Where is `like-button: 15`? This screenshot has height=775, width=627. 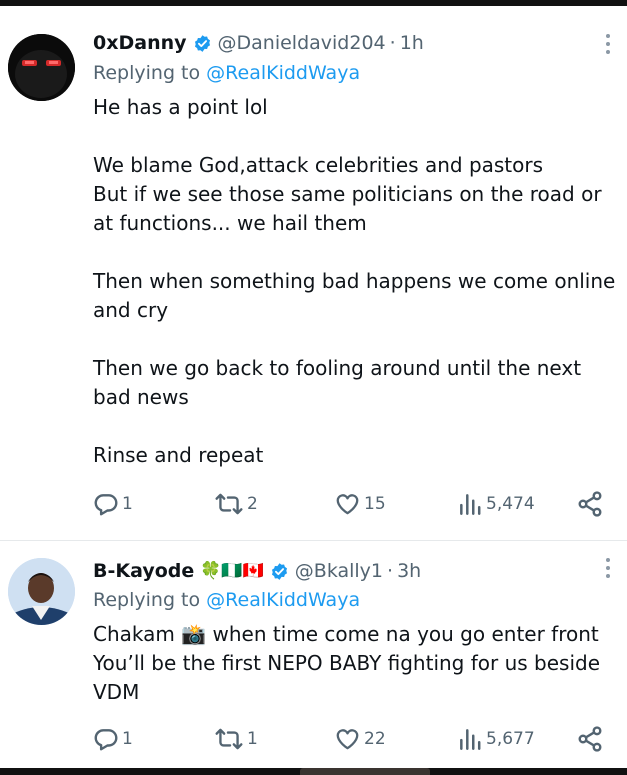 like-button: 15 is located at coordinates (360, 504).